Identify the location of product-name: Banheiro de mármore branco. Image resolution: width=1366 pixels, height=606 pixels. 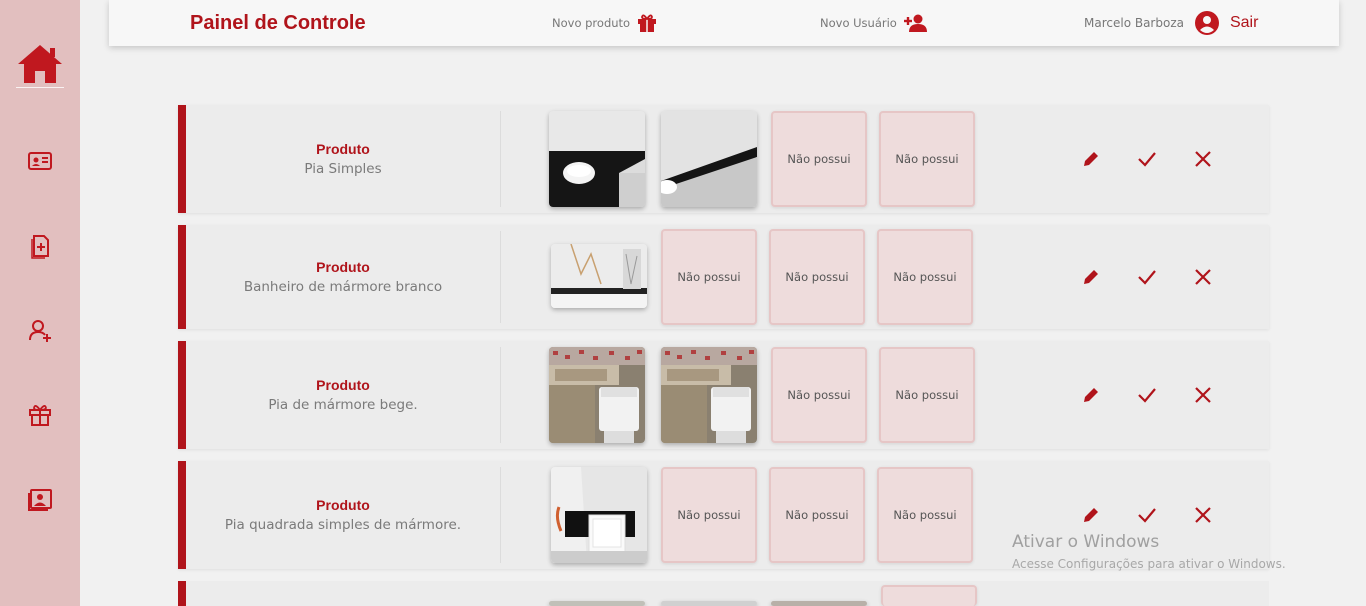
(343, 287).